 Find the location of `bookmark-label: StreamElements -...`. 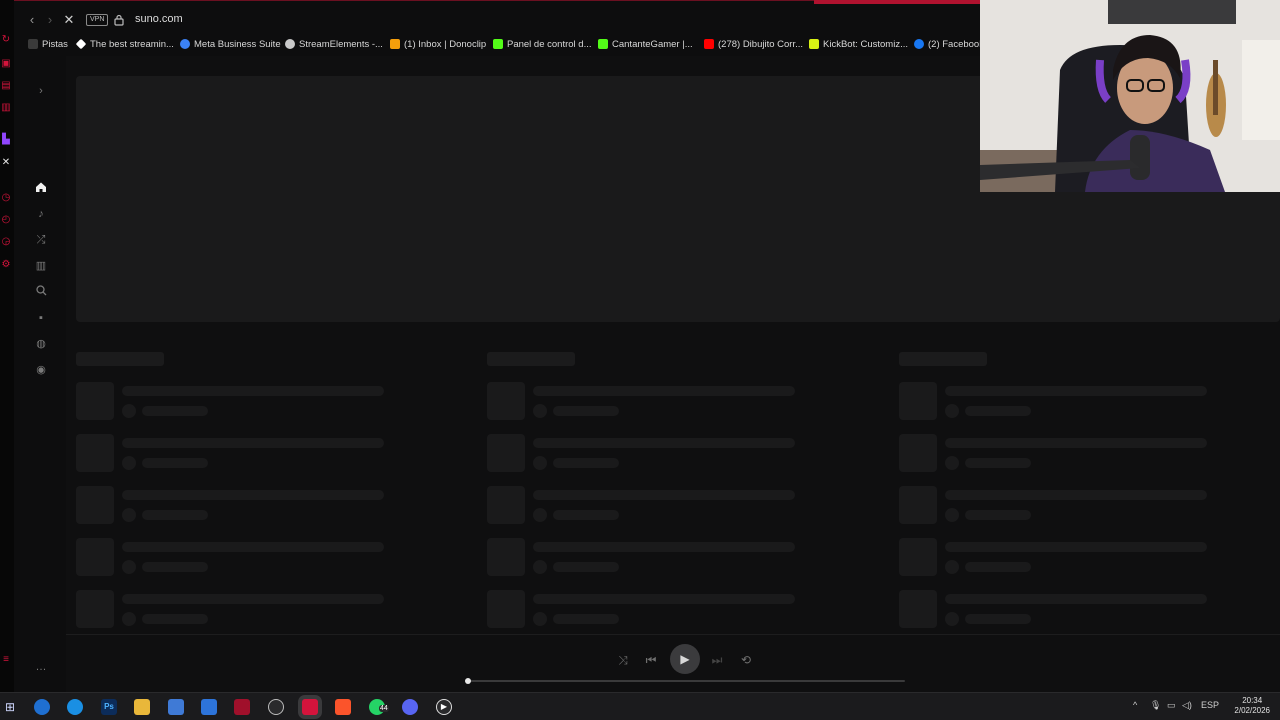

bookmark-label: StreamElements -... is located at coordinates (341, 44).